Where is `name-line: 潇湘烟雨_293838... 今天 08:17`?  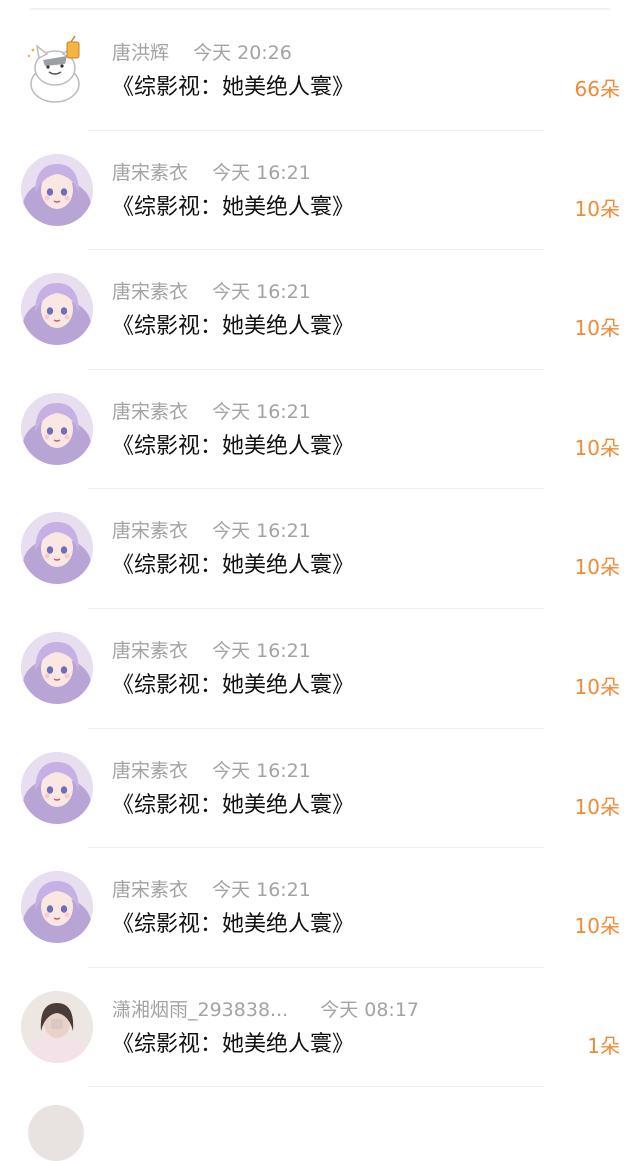
name-line: 潇湘烟雨_293838... 今天 08:17 is located at coordinates (265, 1010).